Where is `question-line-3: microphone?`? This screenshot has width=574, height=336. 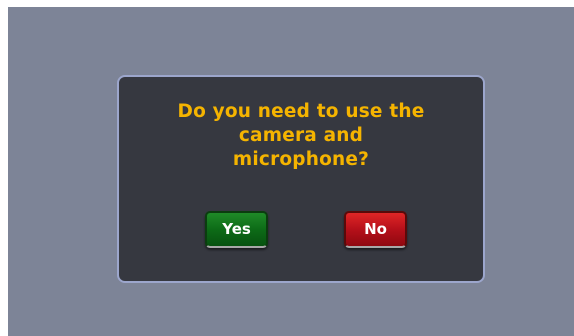
question-line-3: microphone? is located at coordinates (301, 159).